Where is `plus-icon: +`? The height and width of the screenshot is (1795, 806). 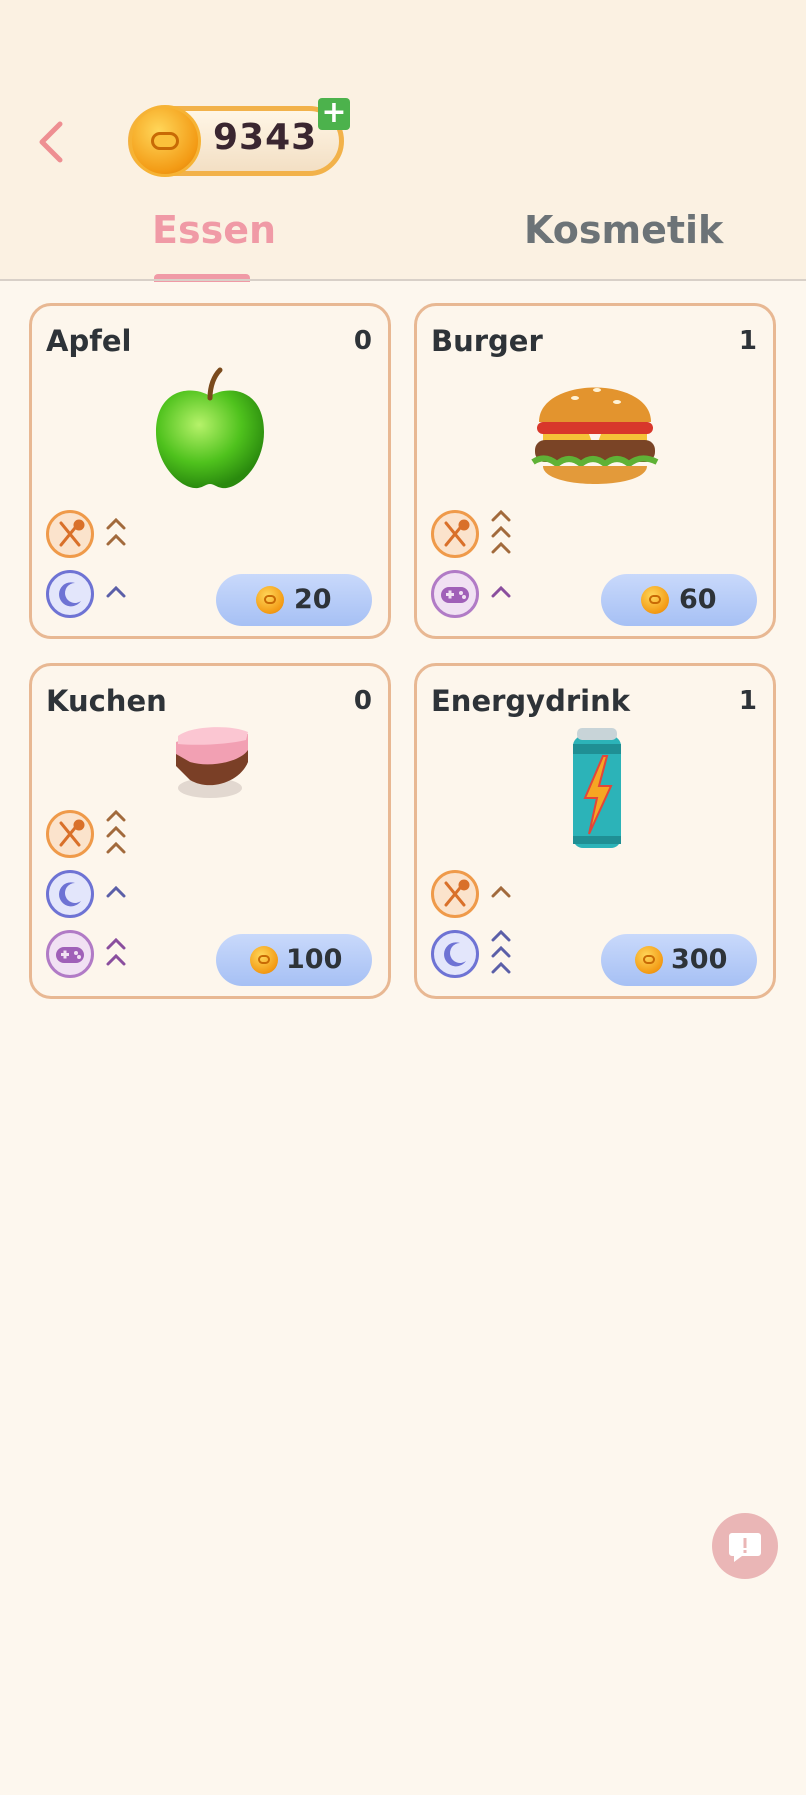 plus-icon: + is located at coordinates (334, 112).